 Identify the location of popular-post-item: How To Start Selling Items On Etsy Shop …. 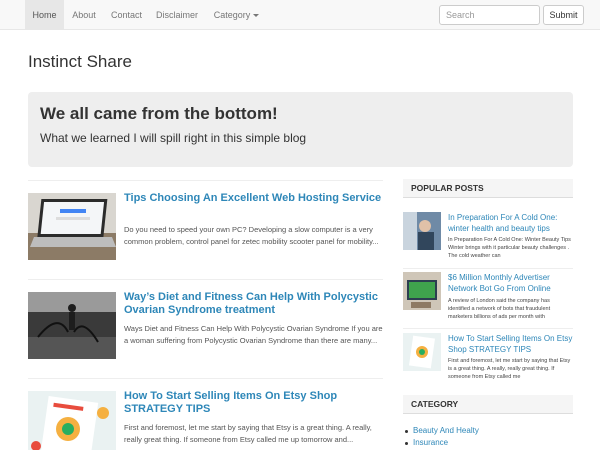
(488, 361).